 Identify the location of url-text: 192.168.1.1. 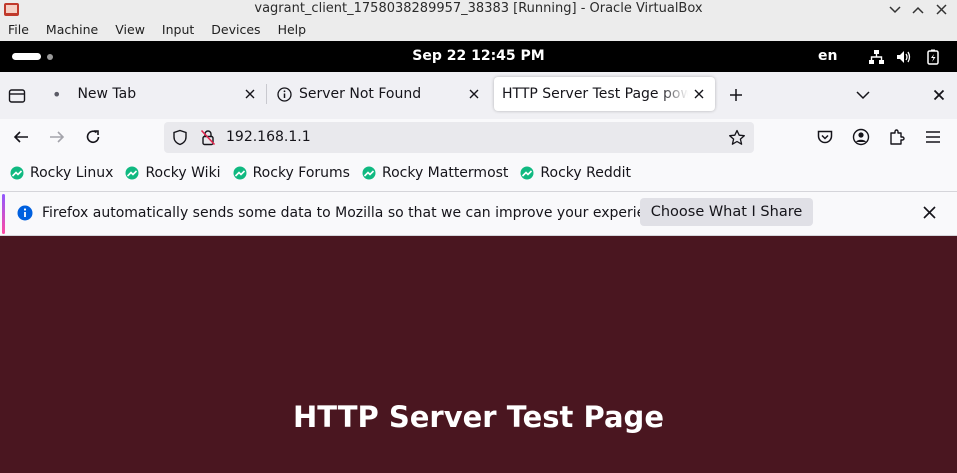
(268, 137).